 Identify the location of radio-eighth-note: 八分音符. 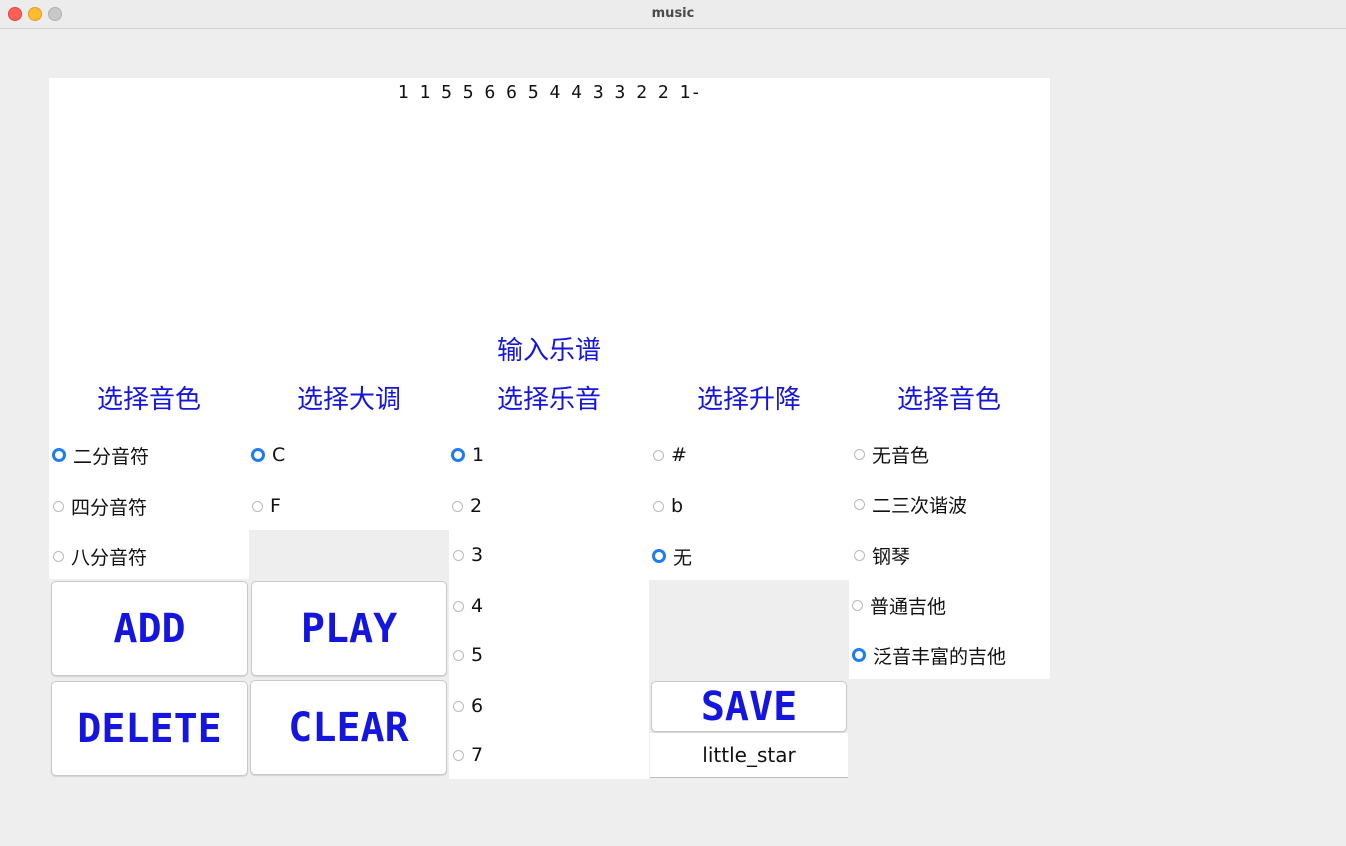
(100, 556).